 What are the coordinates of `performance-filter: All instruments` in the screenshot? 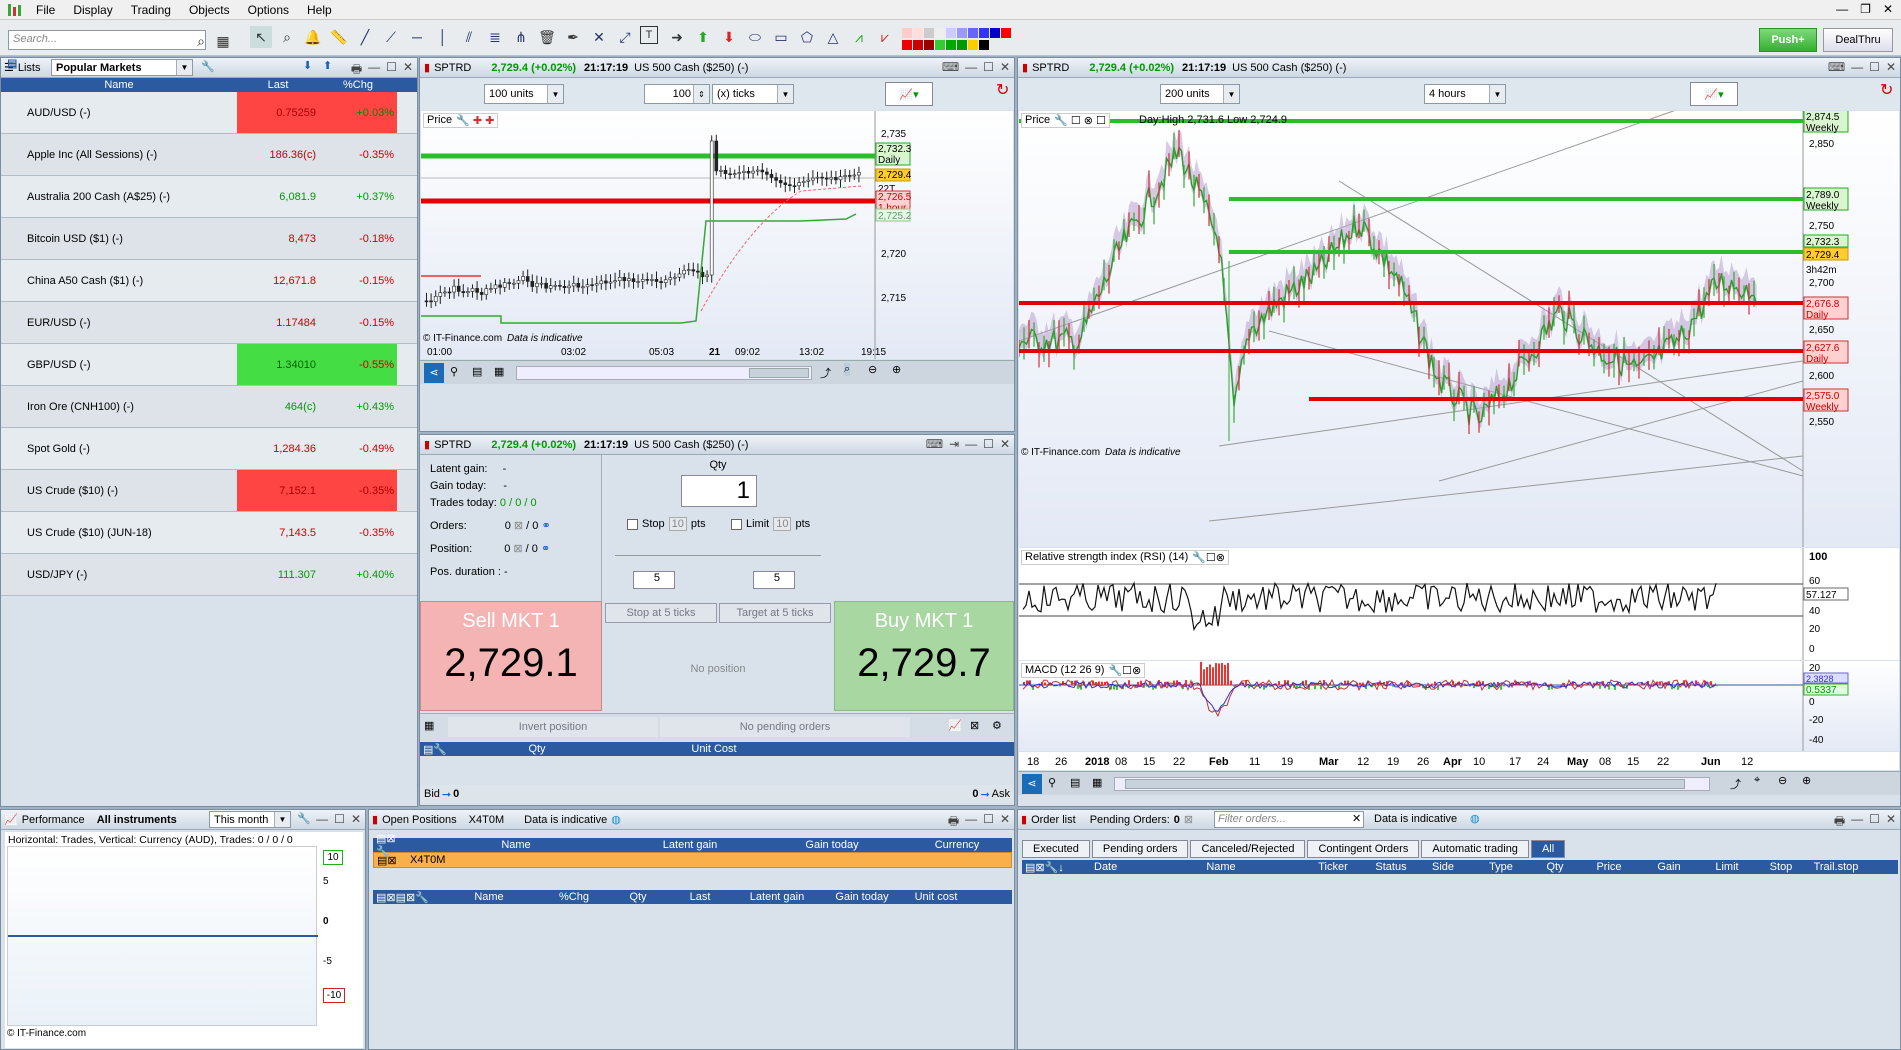 It's located at (137, 820).